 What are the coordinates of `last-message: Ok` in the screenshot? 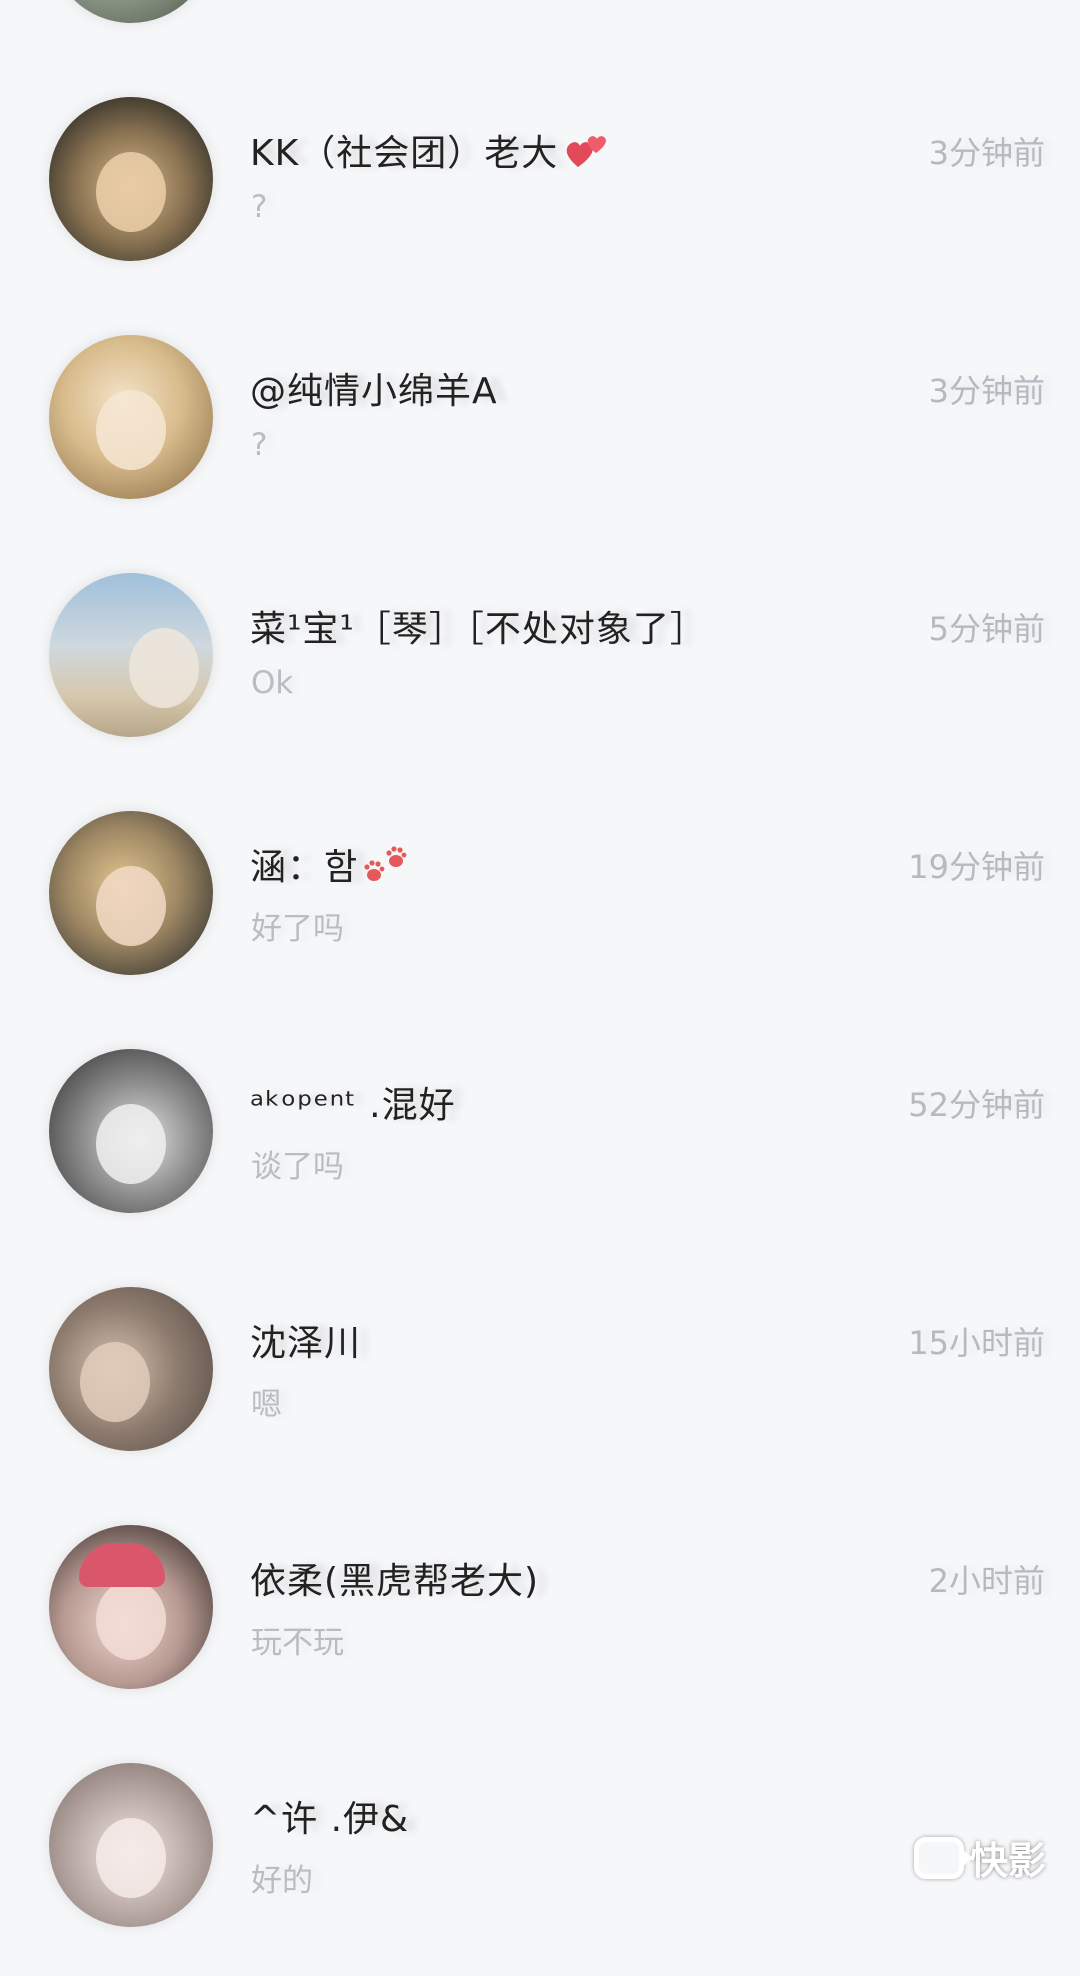 It's located at (272, 683).